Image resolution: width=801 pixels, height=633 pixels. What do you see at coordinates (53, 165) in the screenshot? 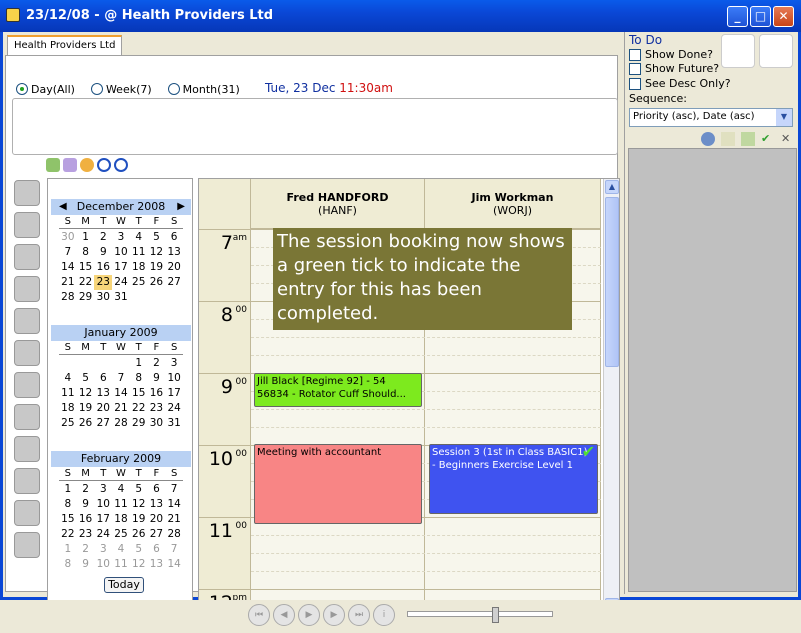
I see `people-icon` at bounding box center [53, 165].